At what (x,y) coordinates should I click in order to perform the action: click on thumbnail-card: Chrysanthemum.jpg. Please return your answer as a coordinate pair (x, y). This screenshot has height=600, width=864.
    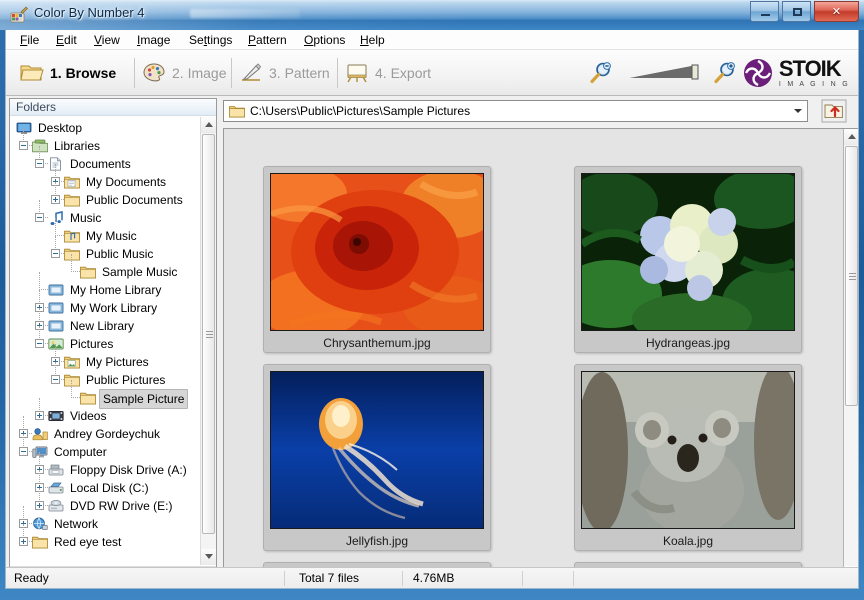
    Looking at the image, I should click on (377, 259).